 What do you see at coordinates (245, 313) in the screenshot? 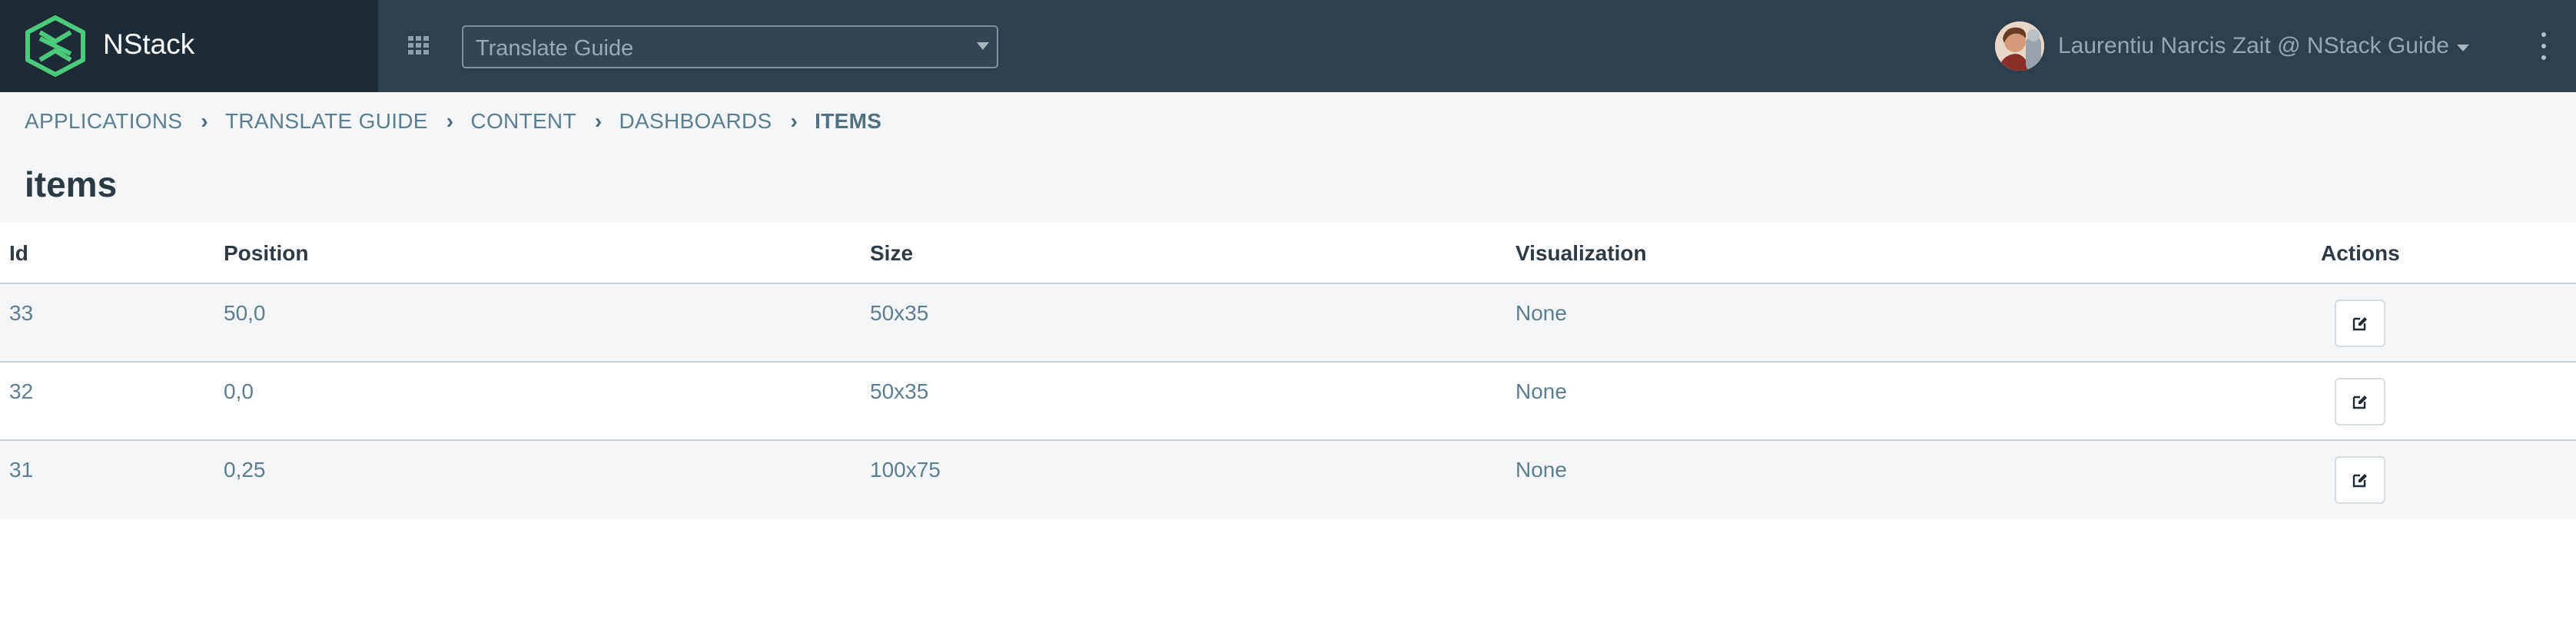
I see `cell-position: 50,0` at bounding box center [245, 313].